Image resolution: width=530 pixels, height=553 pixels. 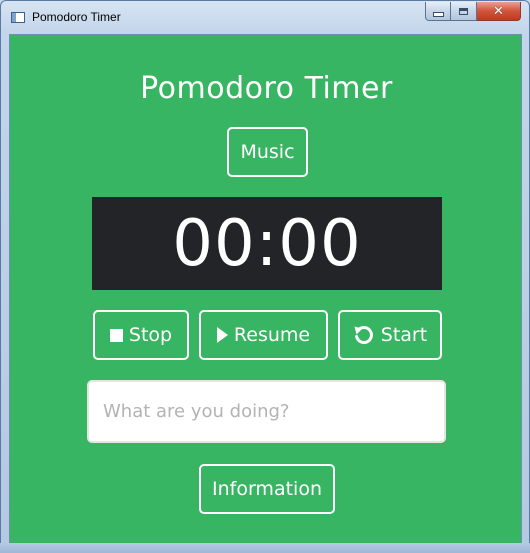 I want to click on window-icon, so click(x=18, y=17).